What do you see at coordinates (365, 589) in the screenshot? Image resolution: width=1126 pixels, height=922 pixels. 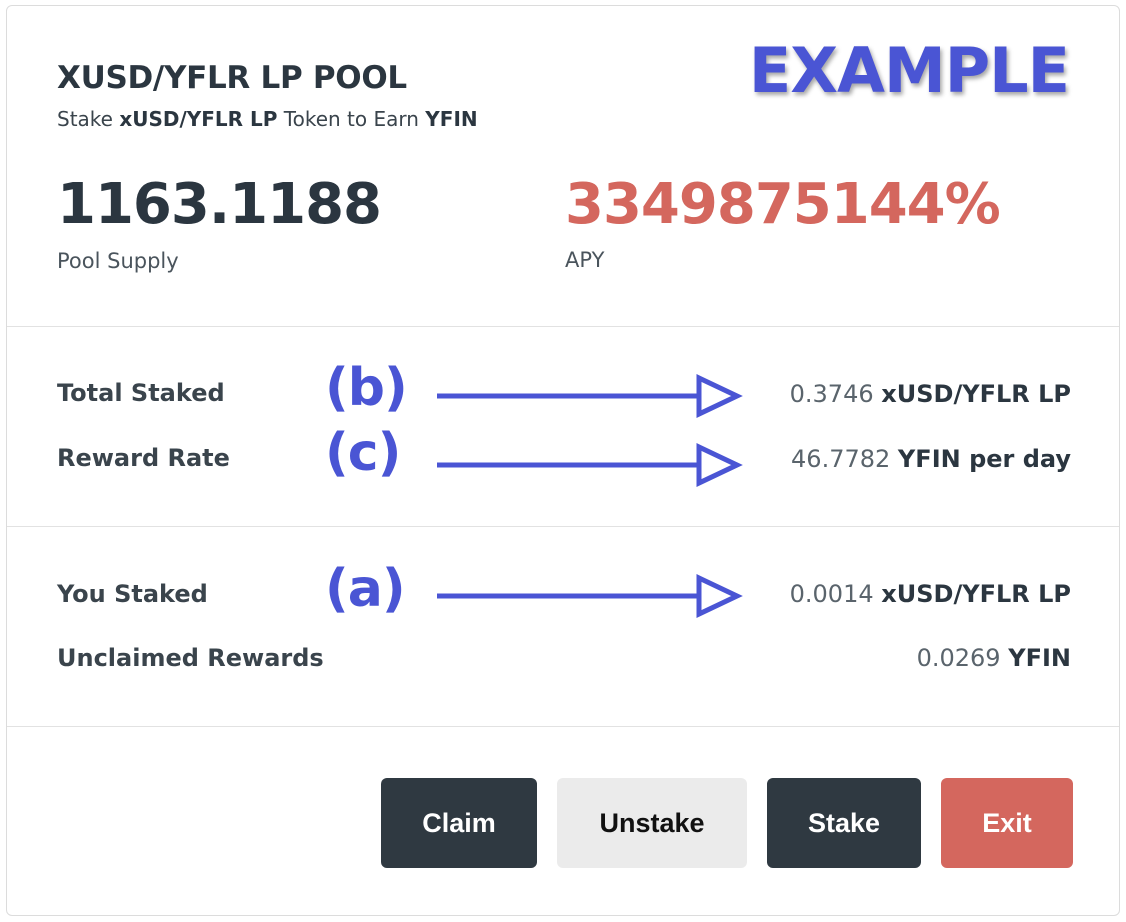 I see `annotation-a: (a)` at bounding box center [365, 589].